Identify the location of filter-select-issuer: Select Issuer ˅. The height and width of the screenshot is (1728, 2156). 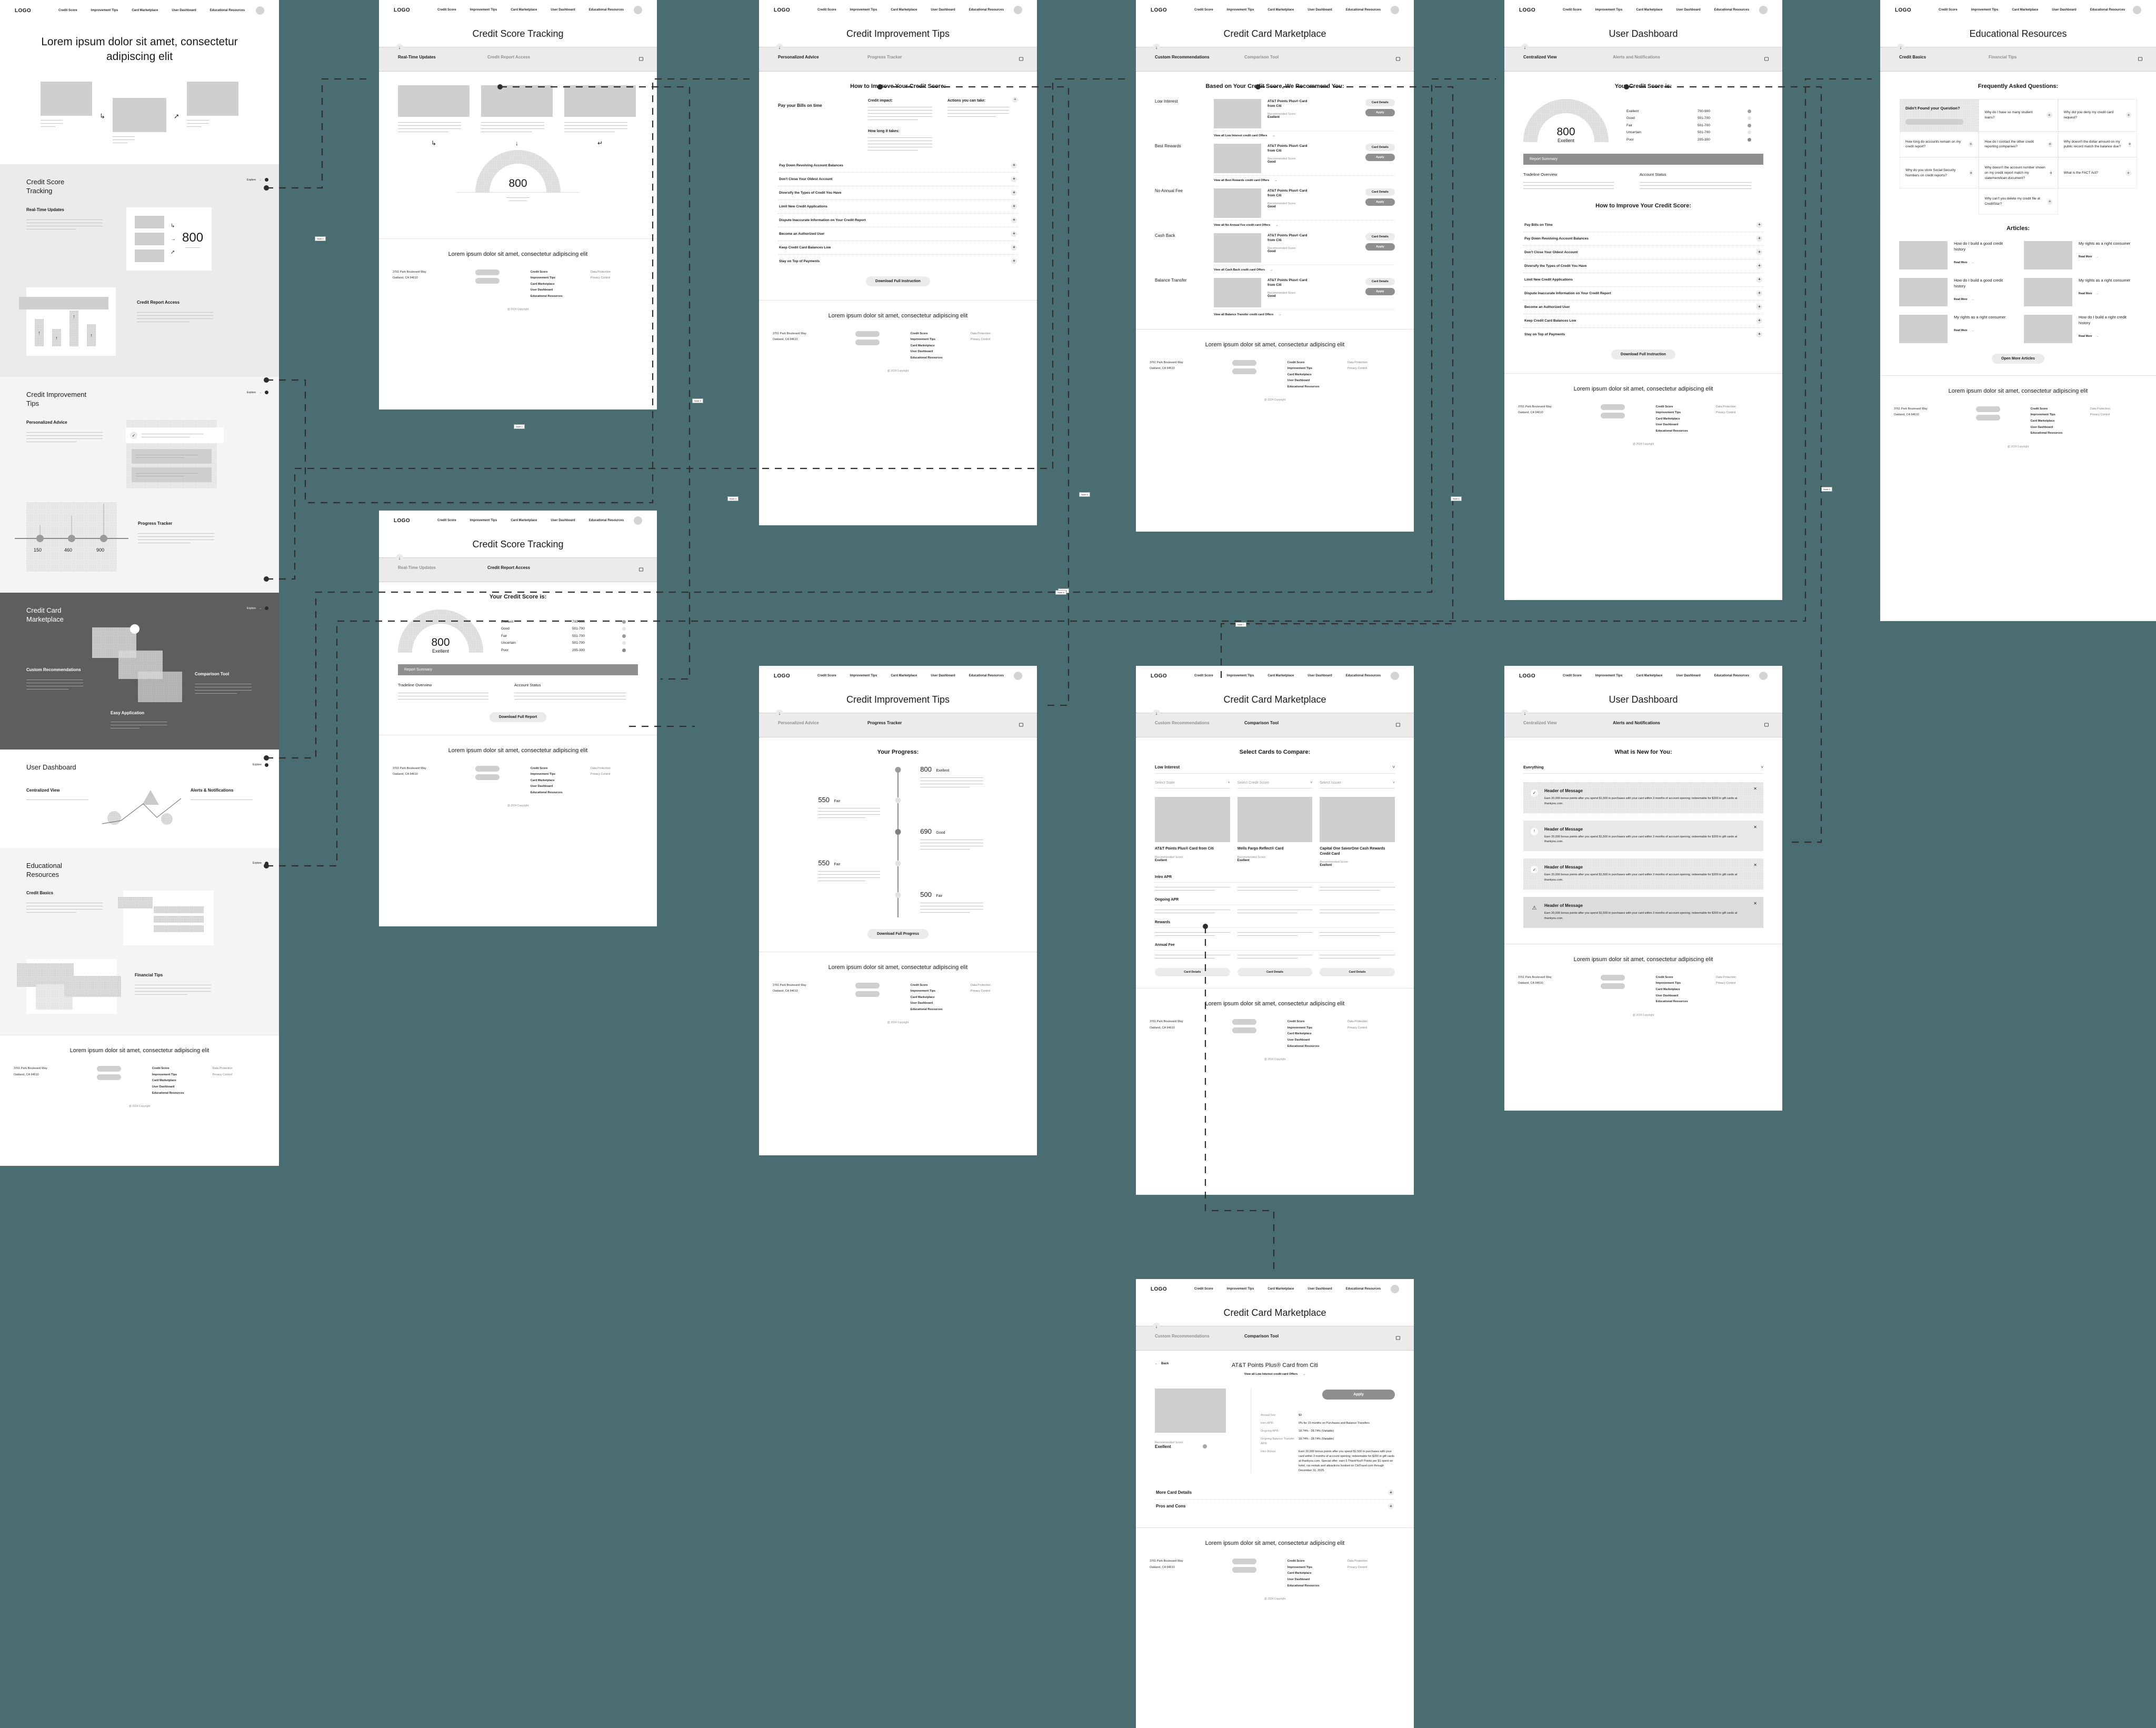
(1357, 785).